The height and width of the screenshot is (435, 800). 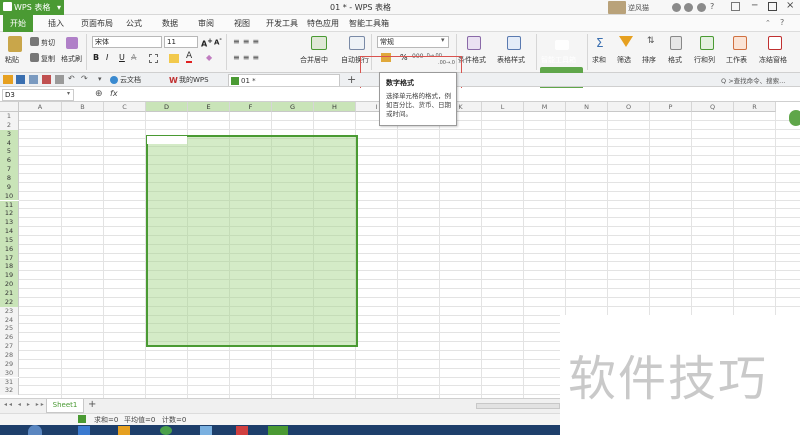 What do you see at coordinates (472, 60) in the screenshot?
I see `conditional-format-button: 条件格式` at bounding box center [472, 60].